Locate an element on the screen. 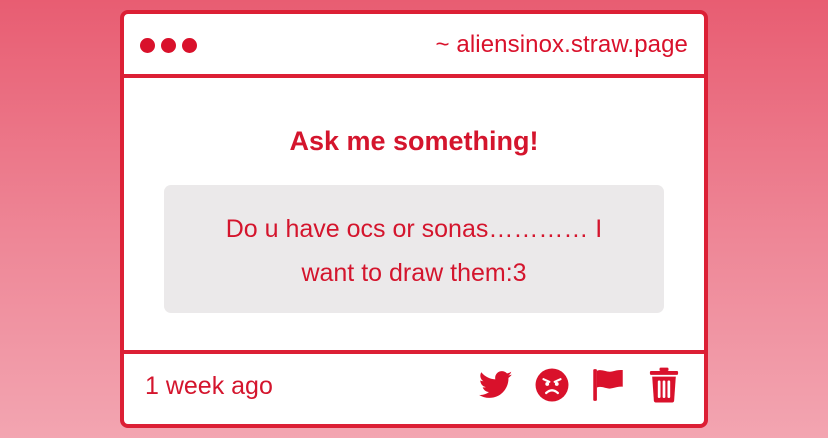 The height and width of the screenshot is (438, 828). trash-icon is located at coordinates (664, 385).